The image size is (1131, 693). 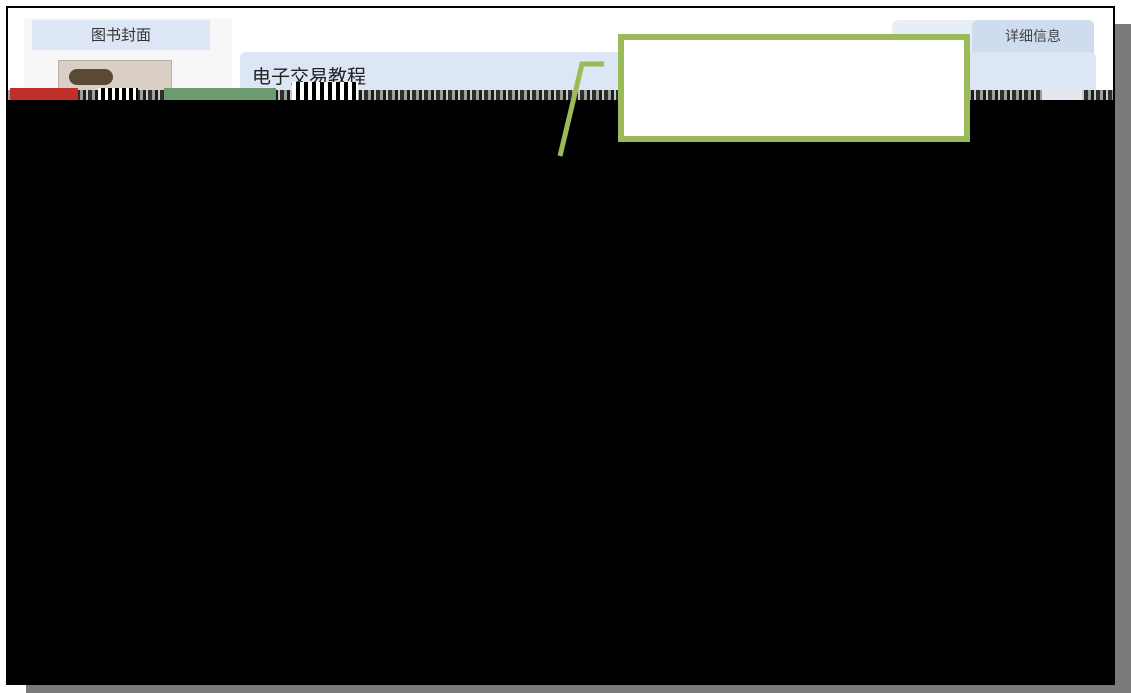 I want to click on cover-header: 图书封面, so click(x=121, y=35).